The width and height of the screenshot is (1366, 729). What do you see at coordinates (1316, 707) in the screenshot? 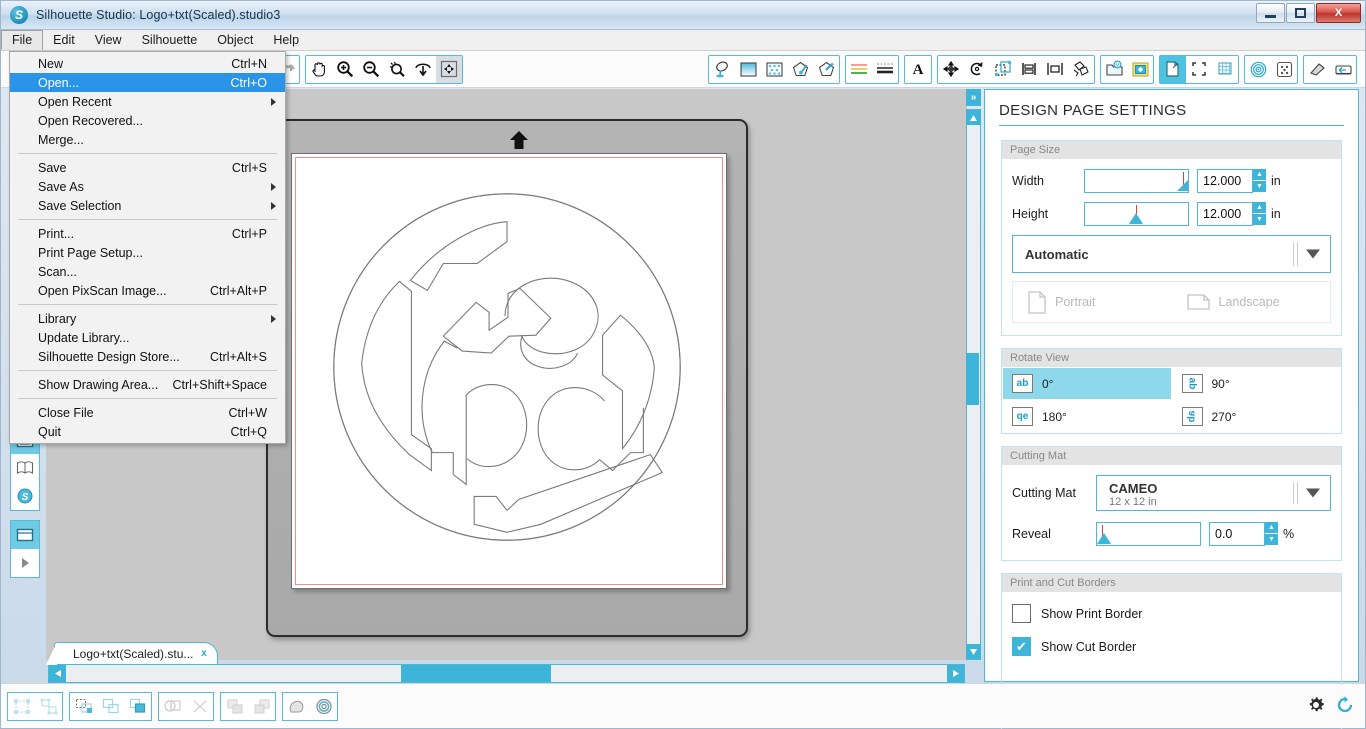
I see `gear-icon` at bounding box center [1316, 707].